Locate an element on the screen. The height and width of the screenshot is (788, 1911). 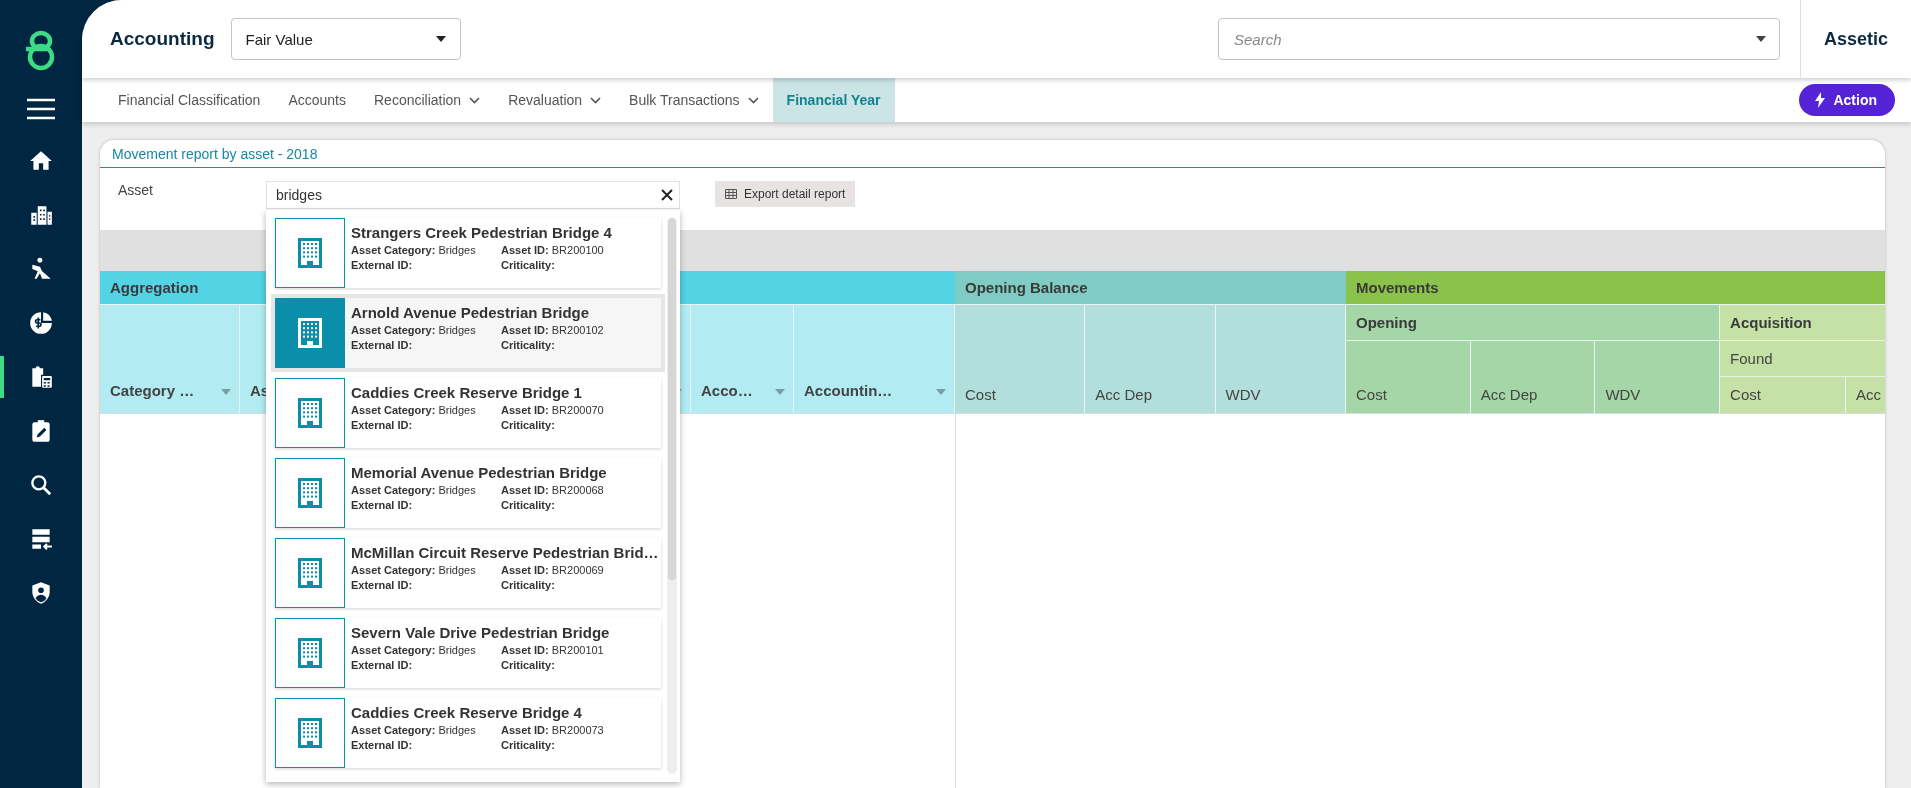
column-group-header: Opening Balance is located at coordinates (1150, 288).